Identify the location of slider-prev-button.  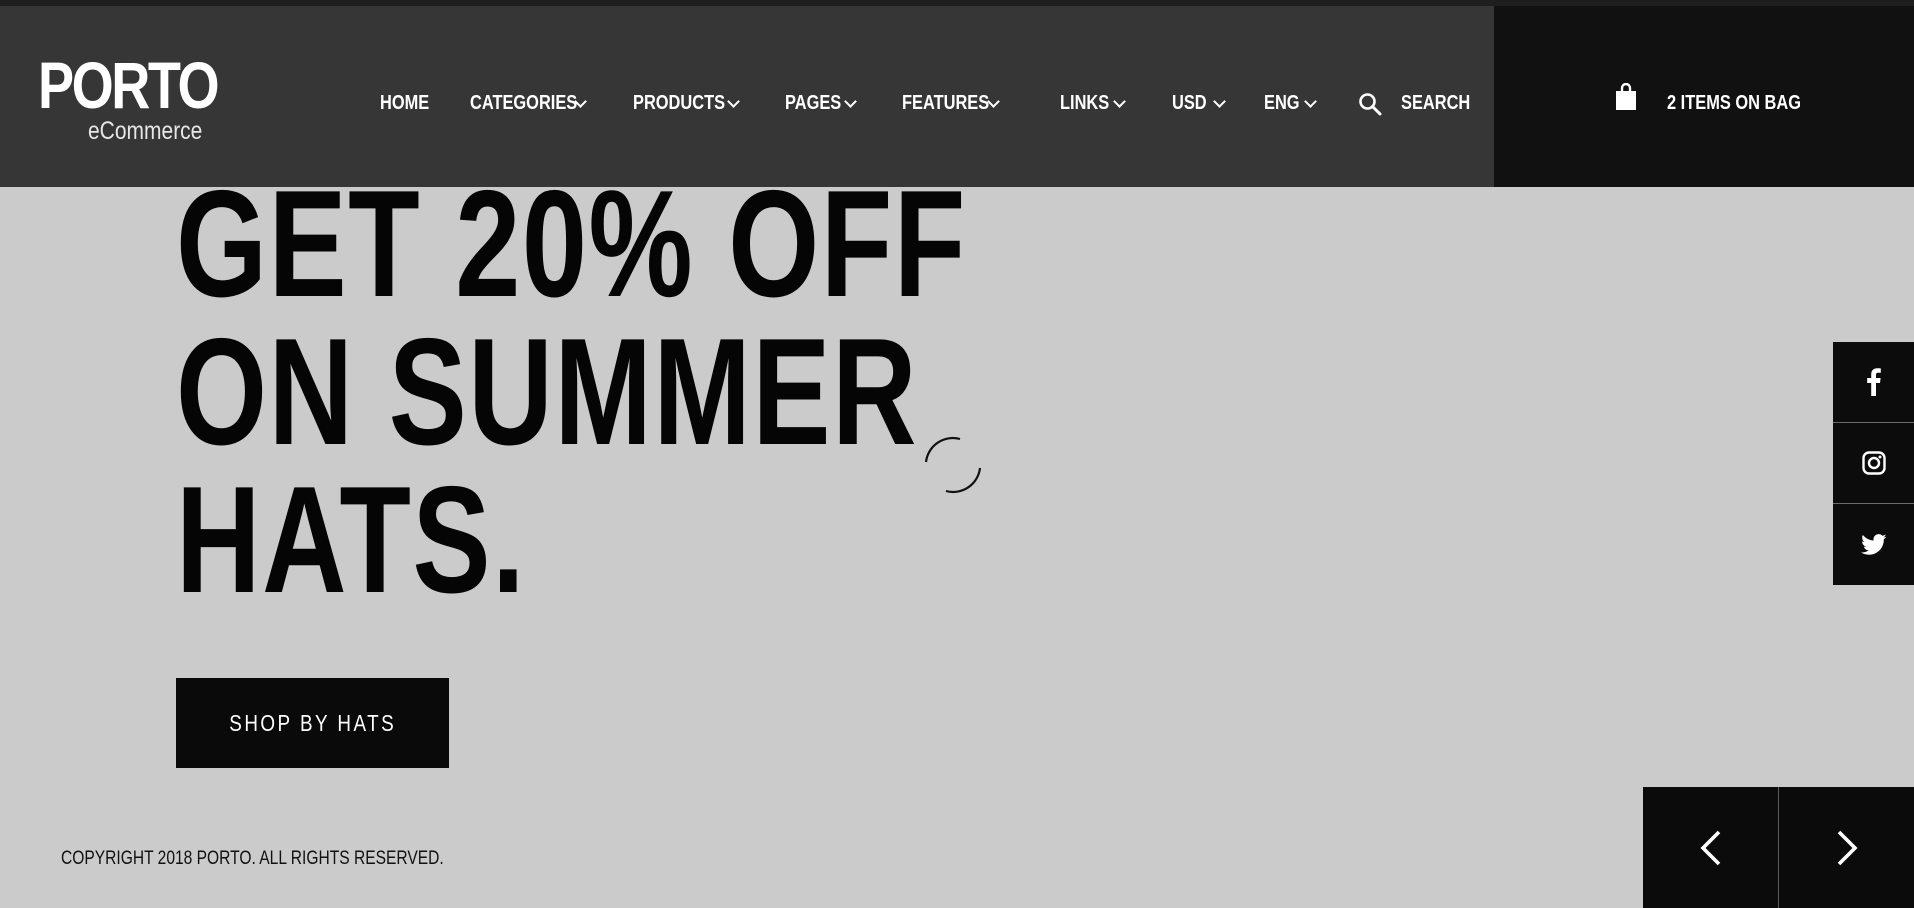
(1710, 847).